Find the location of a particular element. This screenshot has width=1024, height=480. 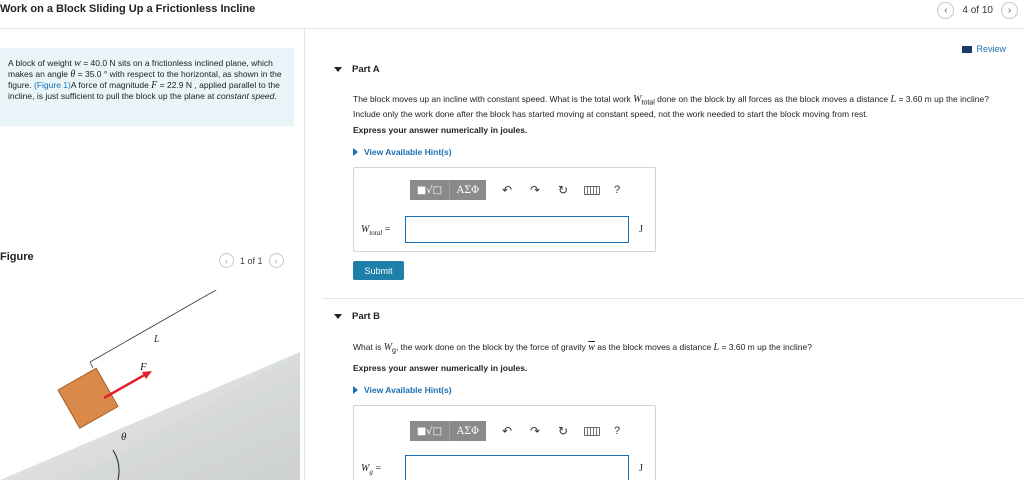

force-arrow is located at coordinates (126, 385).